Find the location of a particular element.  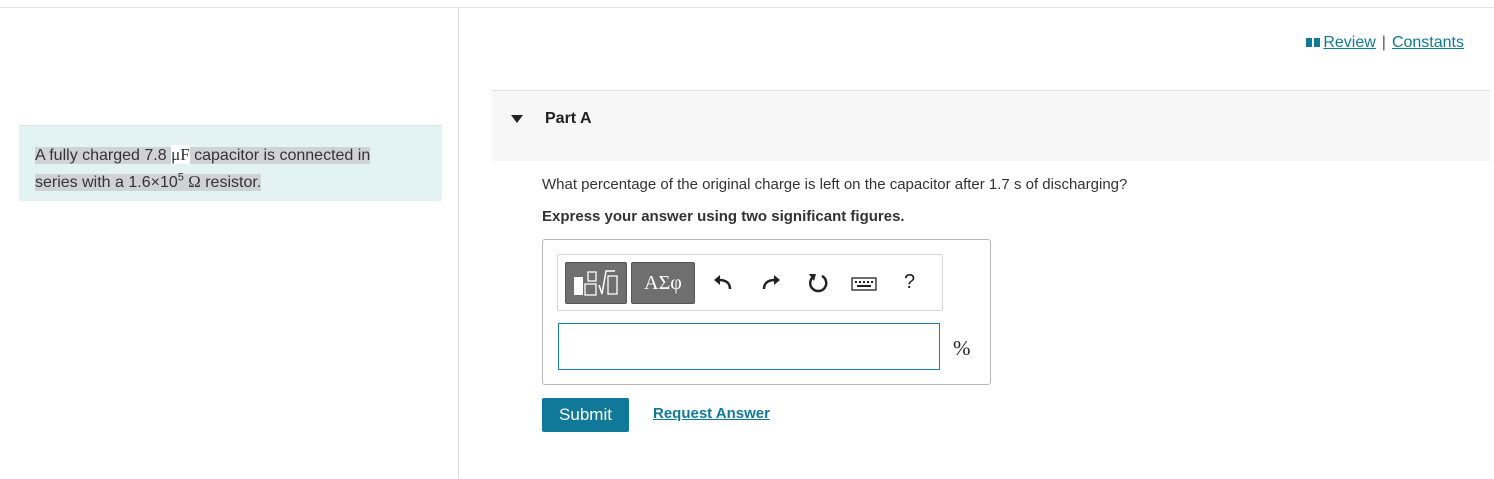

book-icon is located at coordinates (1313, 42).